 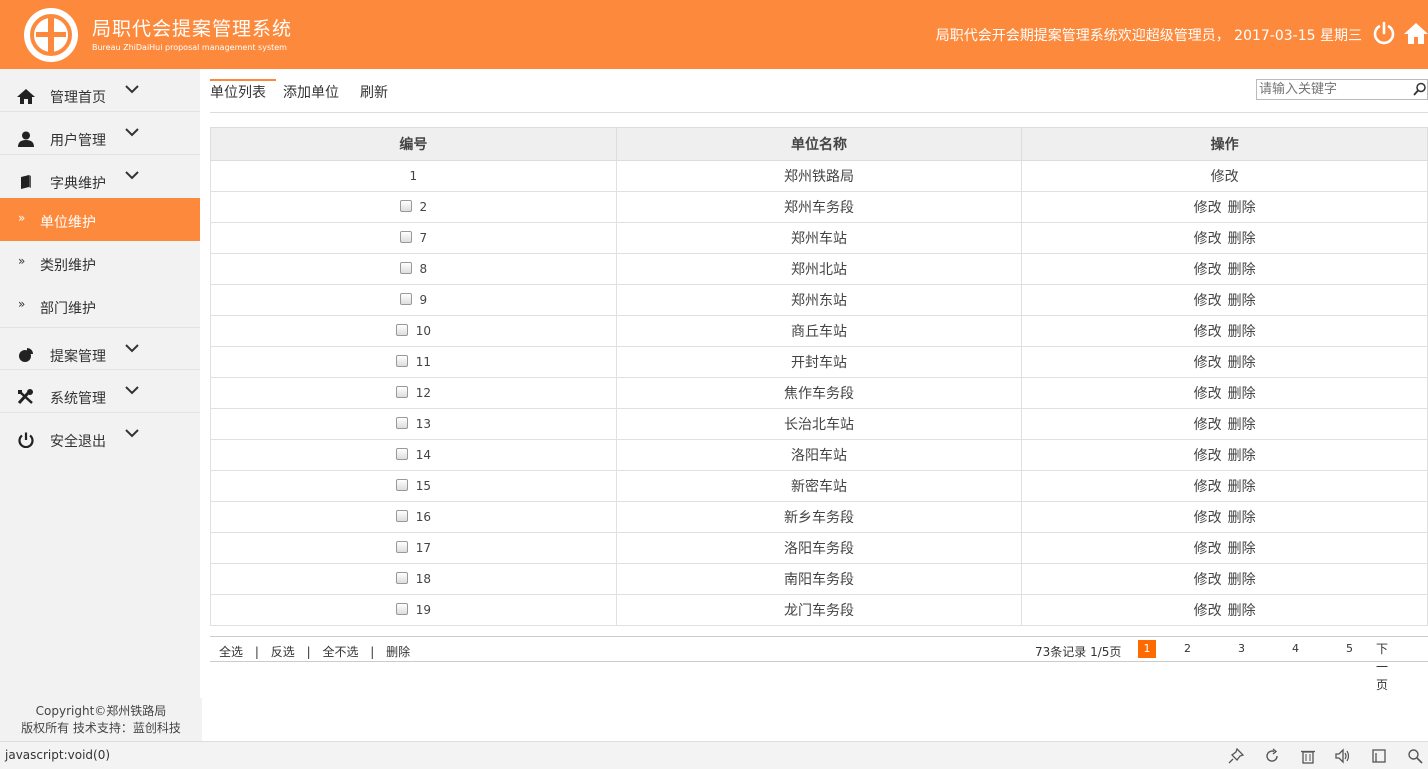 What do you see at coordinates (68, 223) in the screenshot?
I see `sidebar-subitem-label: 单位维护` at bounding box center [68, 223].